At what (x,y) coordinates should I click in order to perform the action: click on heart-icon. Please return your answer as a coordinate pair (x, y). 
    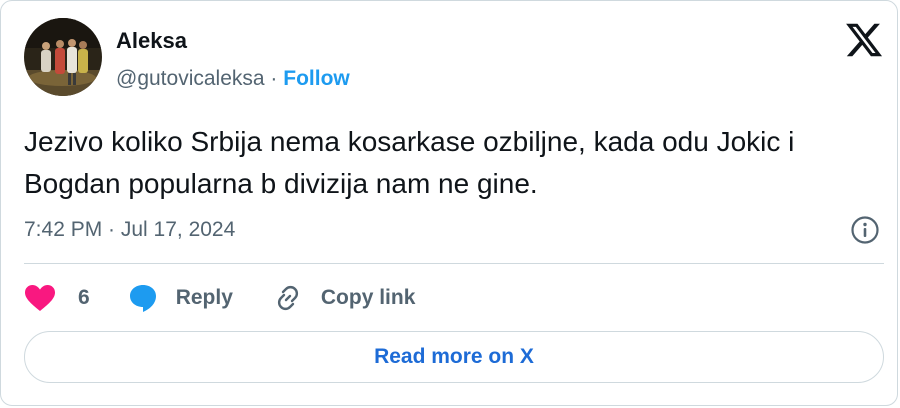
    Looking at the image, I should click on (40, 298).